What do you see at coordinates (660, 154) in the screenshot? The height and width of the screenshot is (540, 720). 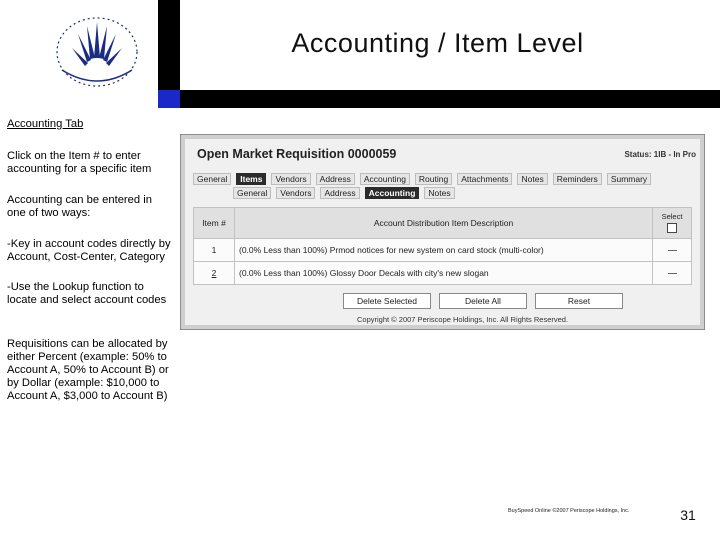 I see `requisition-status: Status: 1IB - In Pro` at bounding box center [660, 154].